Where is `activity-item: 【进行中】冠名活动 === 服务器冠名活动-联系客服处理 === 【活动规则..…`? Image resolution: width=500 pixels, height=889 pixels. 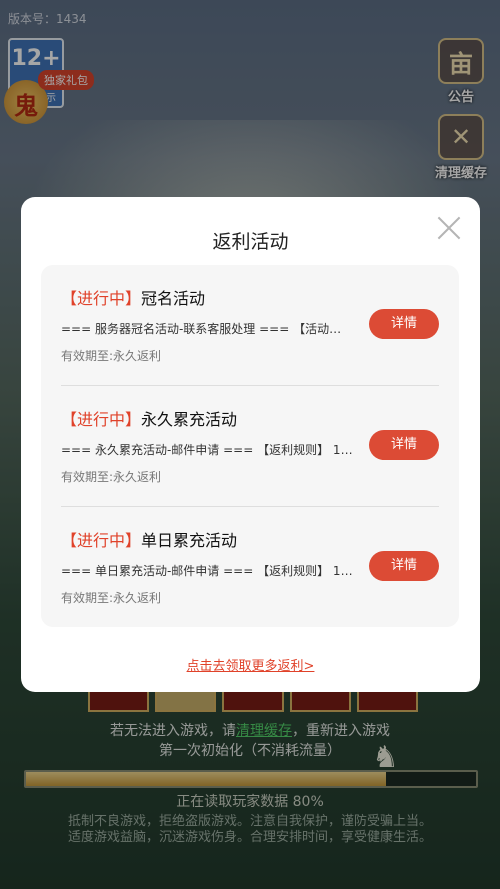 activity-item: 【进行中】冠名活动 === 服务器冠名活动-联系客服处理 === 【活动规则..… is located at coordinates (250, 325).